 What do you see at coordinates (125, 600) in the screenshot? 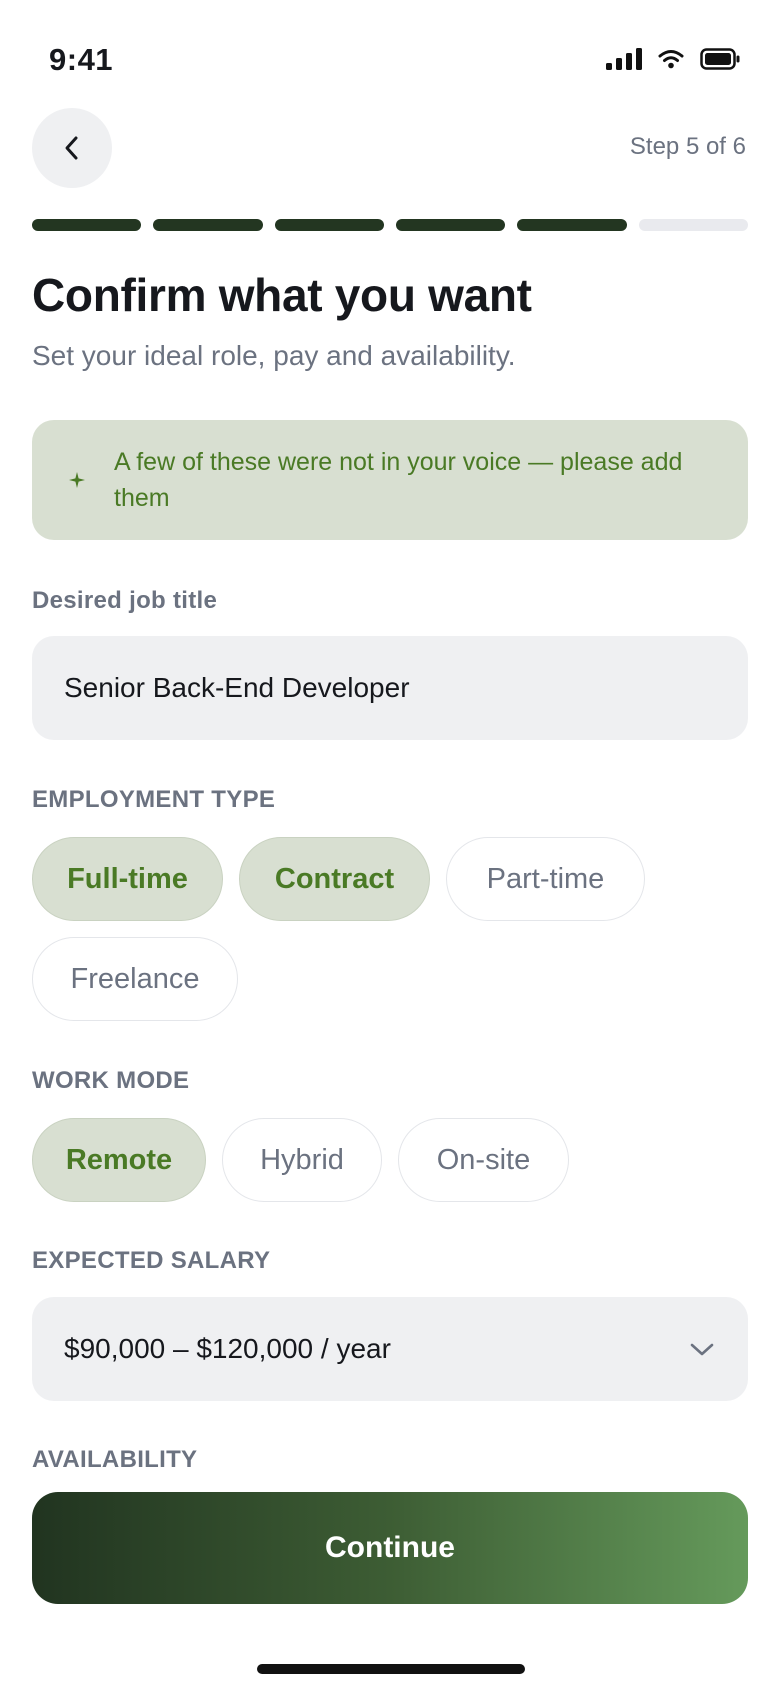
I see `job-title-label: Desired job title` at bounding box center [125, 600].